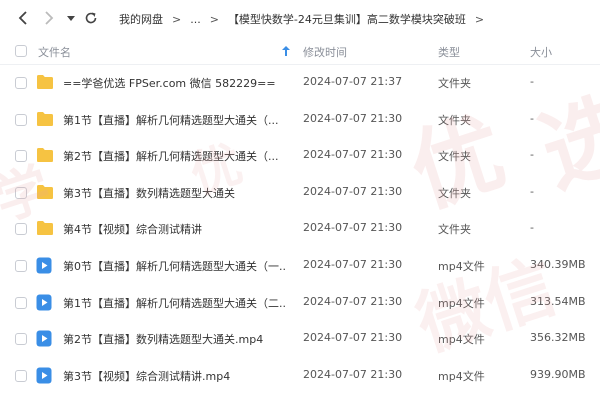 This screenshot has height=393, width=600. What do you see at coordinates (21, 51) in the screenshot?
I see `select-all-checkbox` at bounding box center [21, 51].